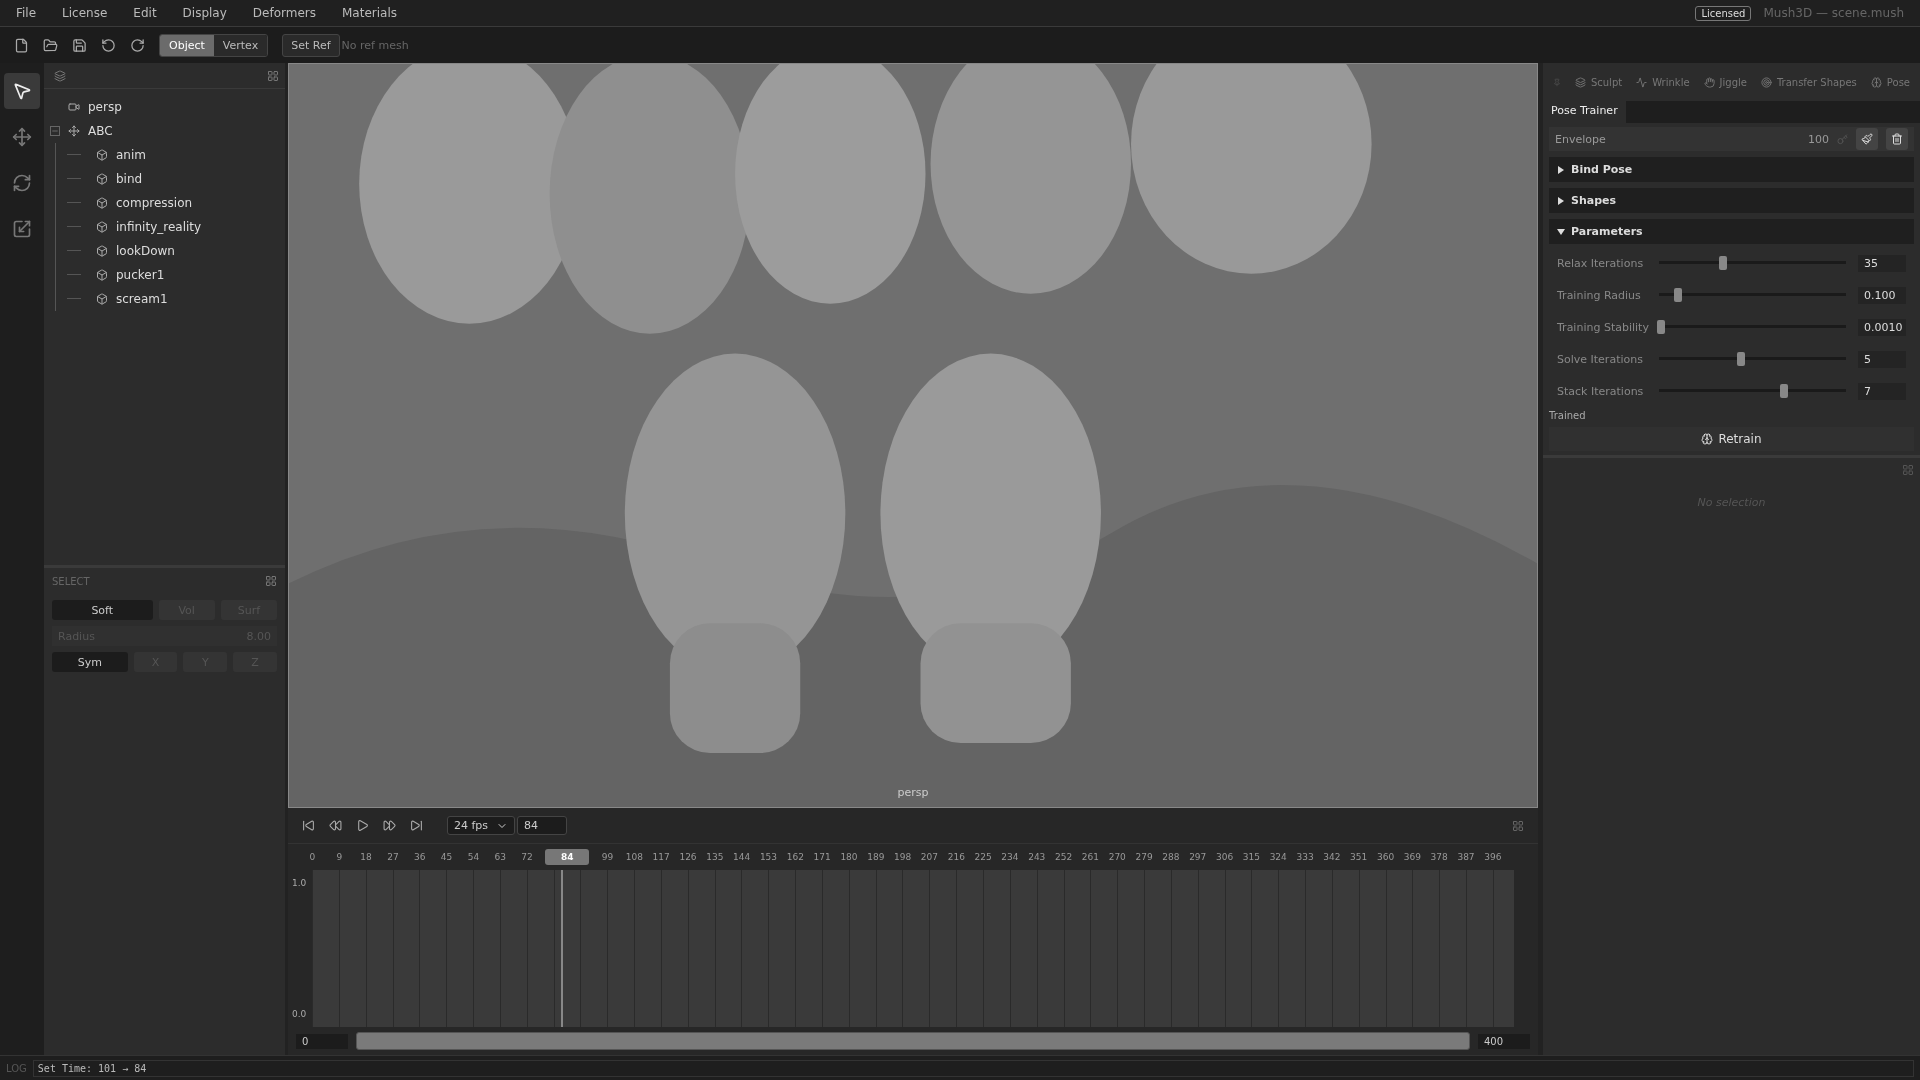  I want to click on value-field: 0.0010, so click(1882, 327).